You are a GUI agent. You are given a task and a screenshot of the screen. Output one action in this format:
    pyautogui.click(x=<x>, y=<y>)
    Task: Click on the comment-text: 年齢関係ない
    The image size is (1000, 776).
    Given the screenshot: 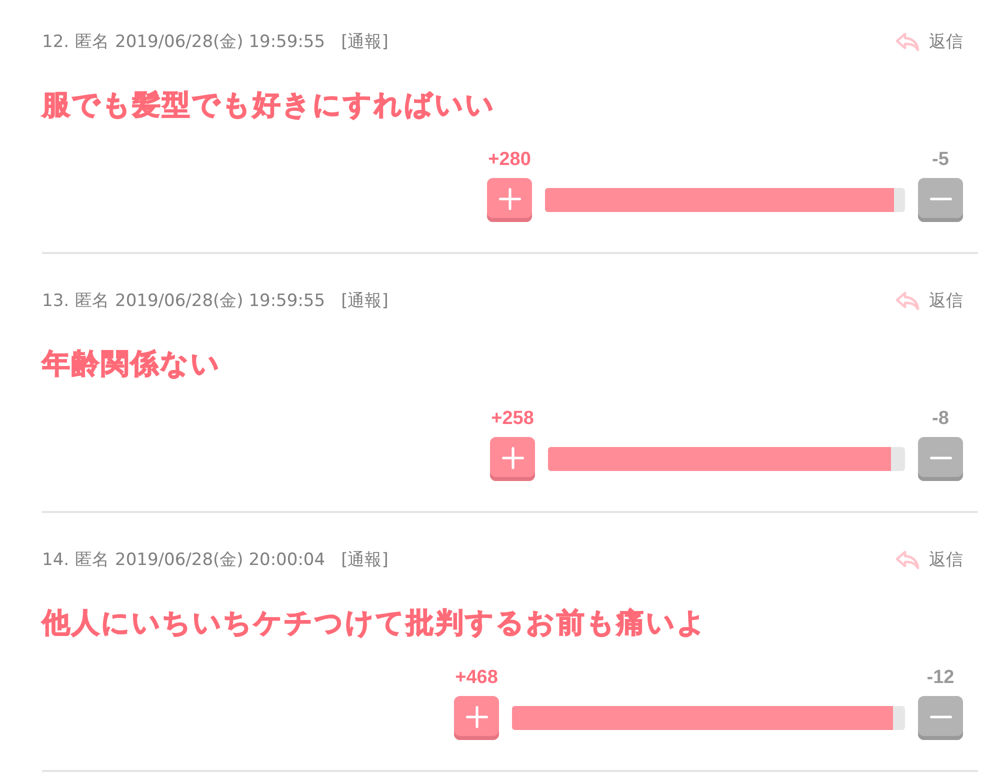 What is the action you would take?
    pyautogui.click(x=132, y=364)
    